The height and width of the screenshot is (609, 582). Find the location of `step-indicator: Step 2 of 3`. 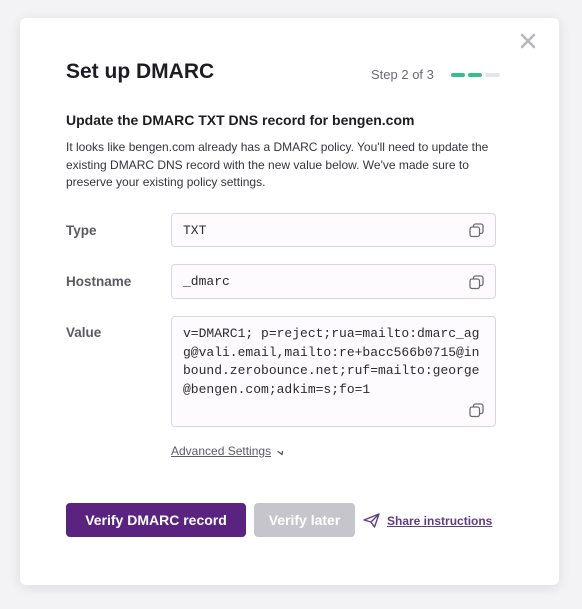

step-indicator: Step 2 of 3 is located at coordinates (435, 74).